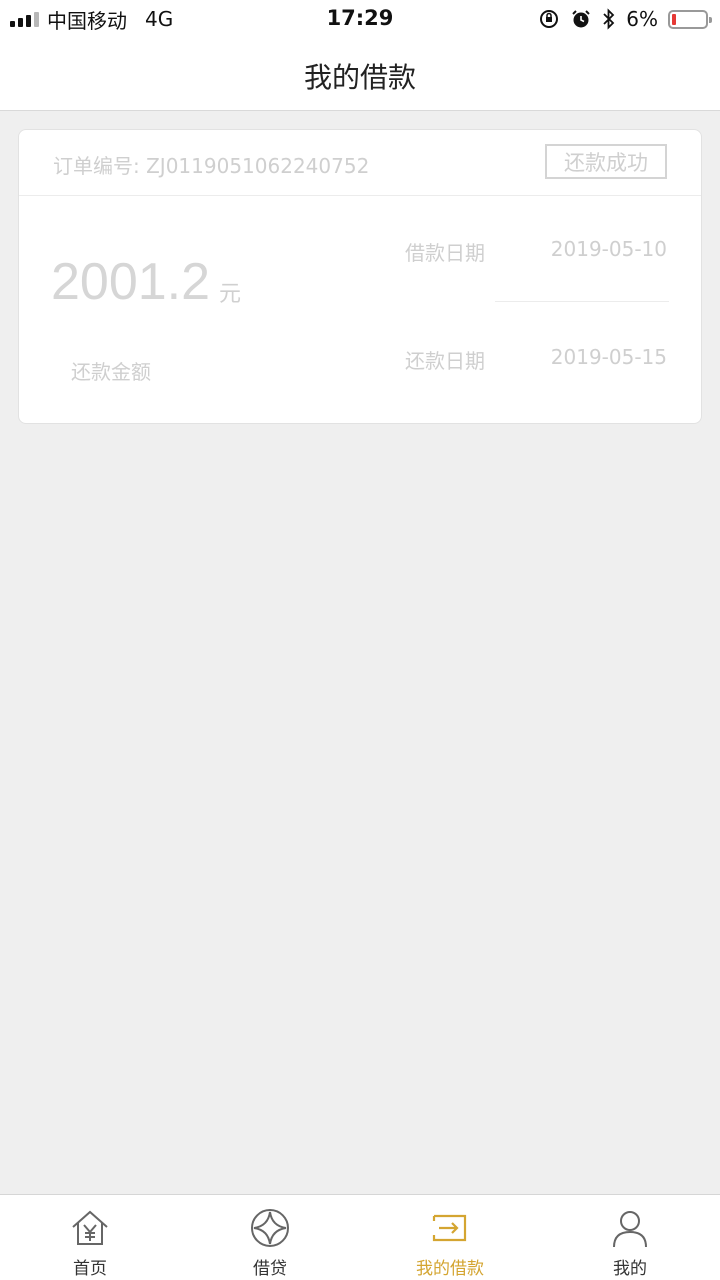 The height and width of the screenshot is (1280, 720). Describe the element at coordinates (230, 294) in the screenshot. I see `amount-unit: 元` at that location.